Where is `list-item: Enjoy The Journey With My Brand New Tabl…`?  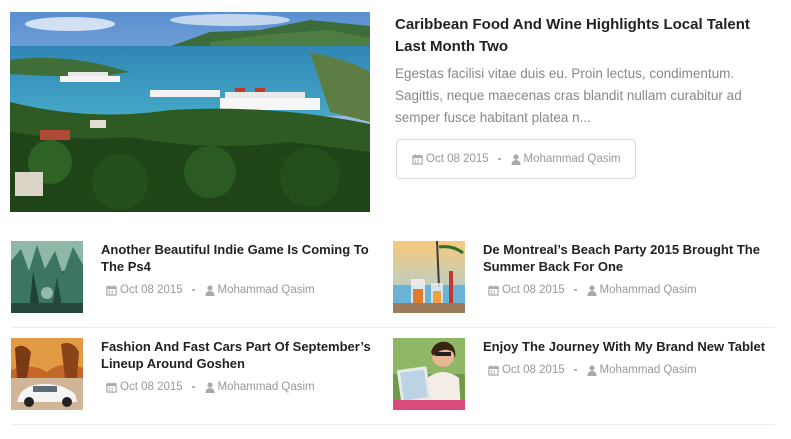 list-item: Enjoy The Journey With My Brand New Tabl… is located at coordinates (583, 374).